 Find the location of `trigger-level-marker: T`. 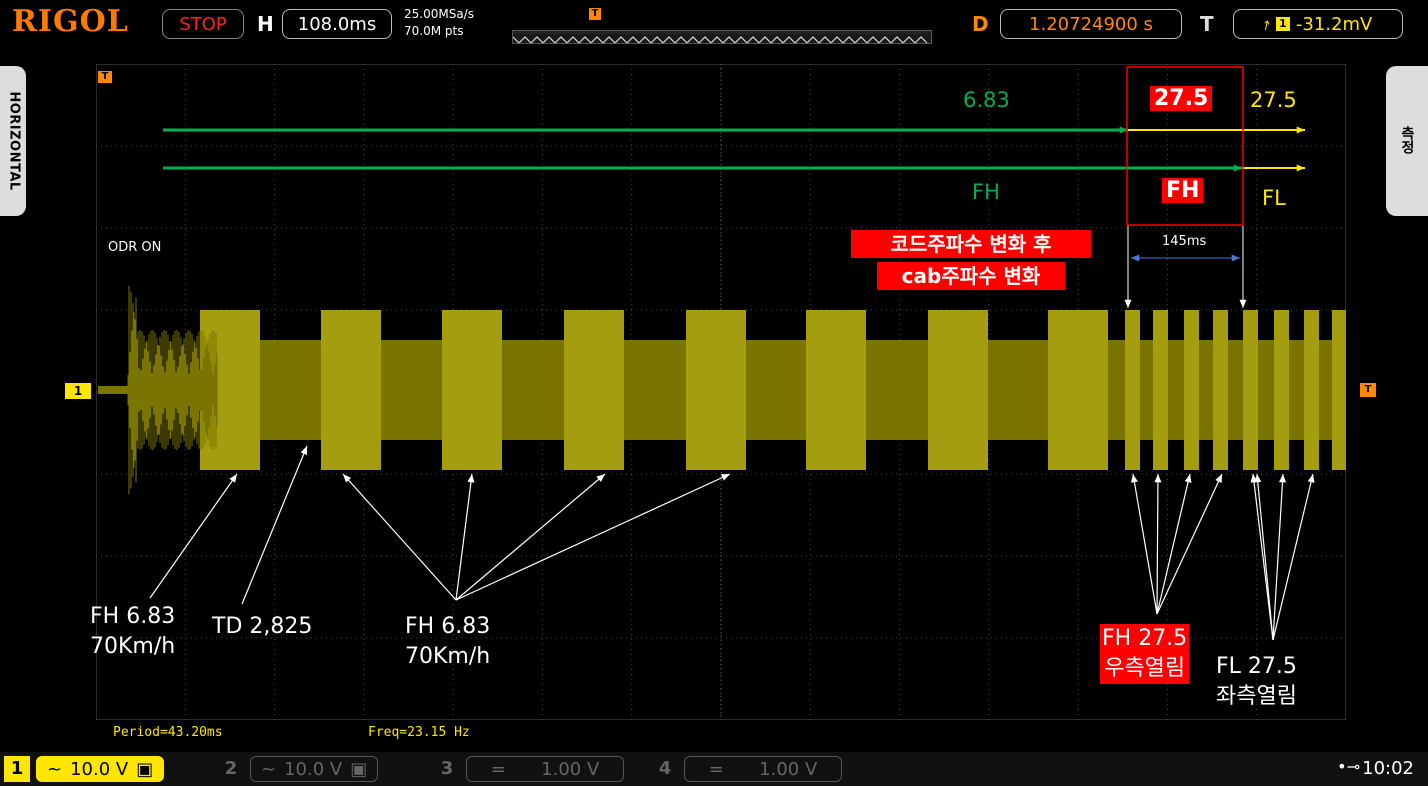

trigger-level-marker: T is located at coordinates (1368, 390).